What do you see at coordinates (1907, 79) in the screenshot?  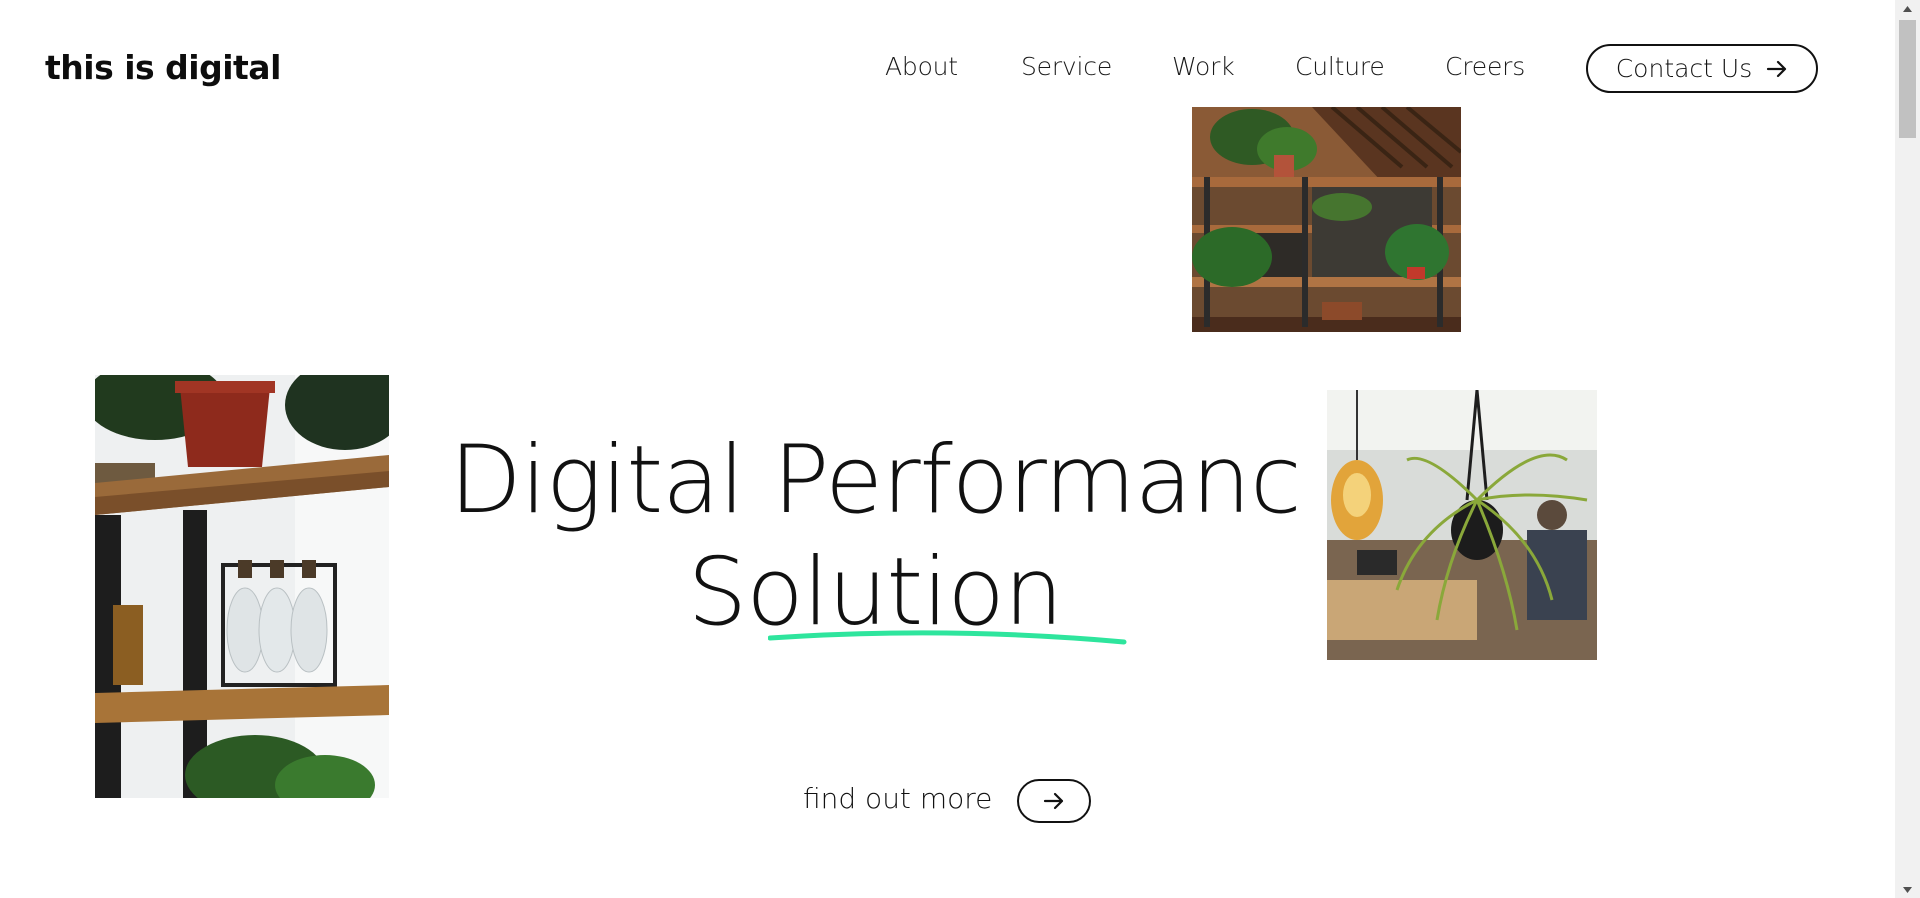 I see `scrollbar-thumb` at bounding box center [1907, 79].